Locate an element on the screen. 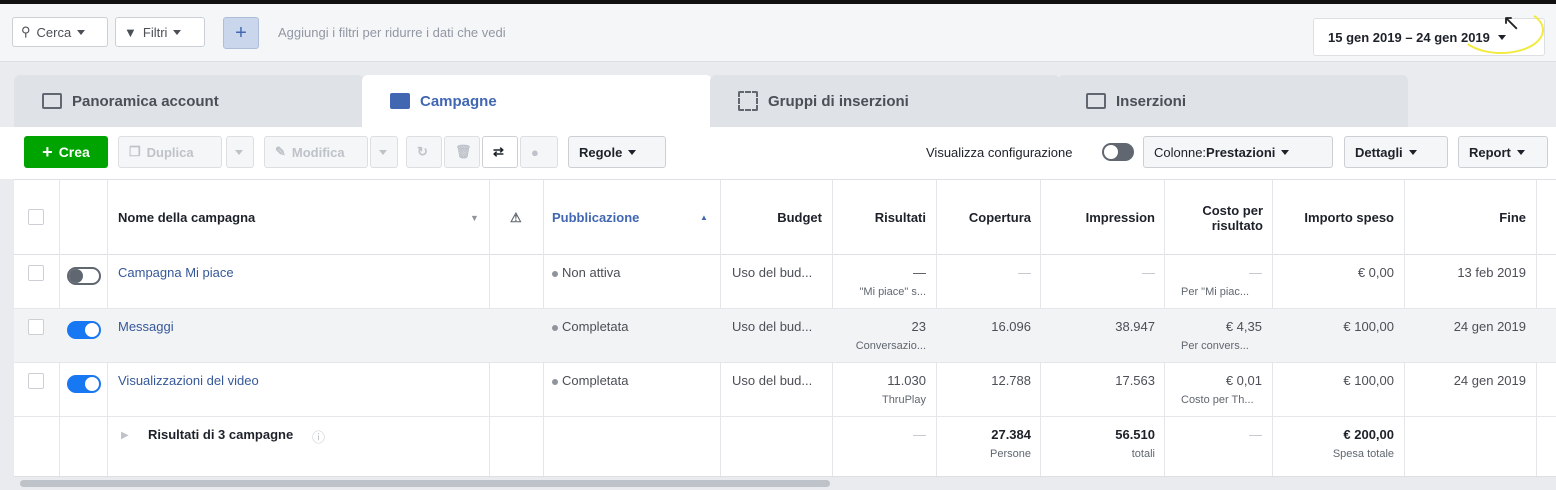  impressions-value: 38.947 is located at coordinates (1135, 326).